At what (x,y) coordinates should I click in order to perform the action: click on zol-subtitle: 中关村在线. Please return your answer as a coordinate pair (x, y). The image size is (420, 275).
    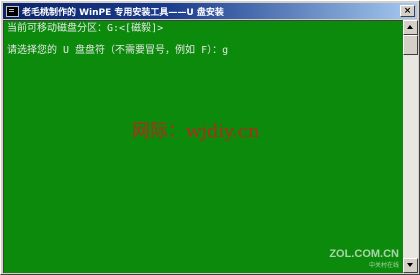
    Looking at the image, I should click on (383, 266).